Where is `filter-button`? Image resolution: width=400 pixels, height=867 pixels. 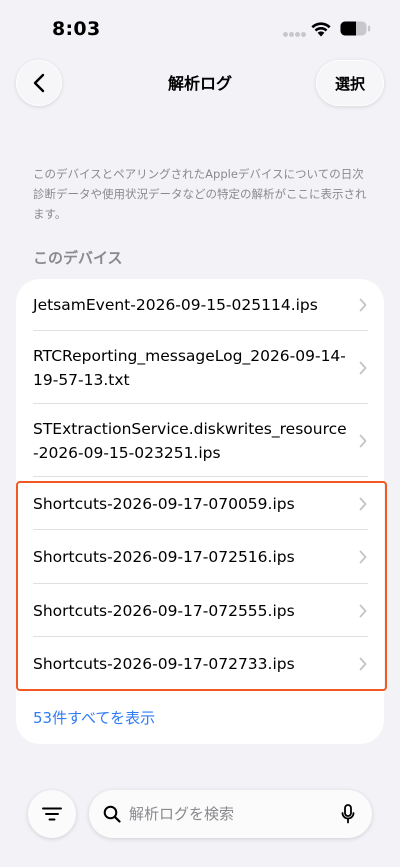 filter-button is located at coordinates (52, 814).